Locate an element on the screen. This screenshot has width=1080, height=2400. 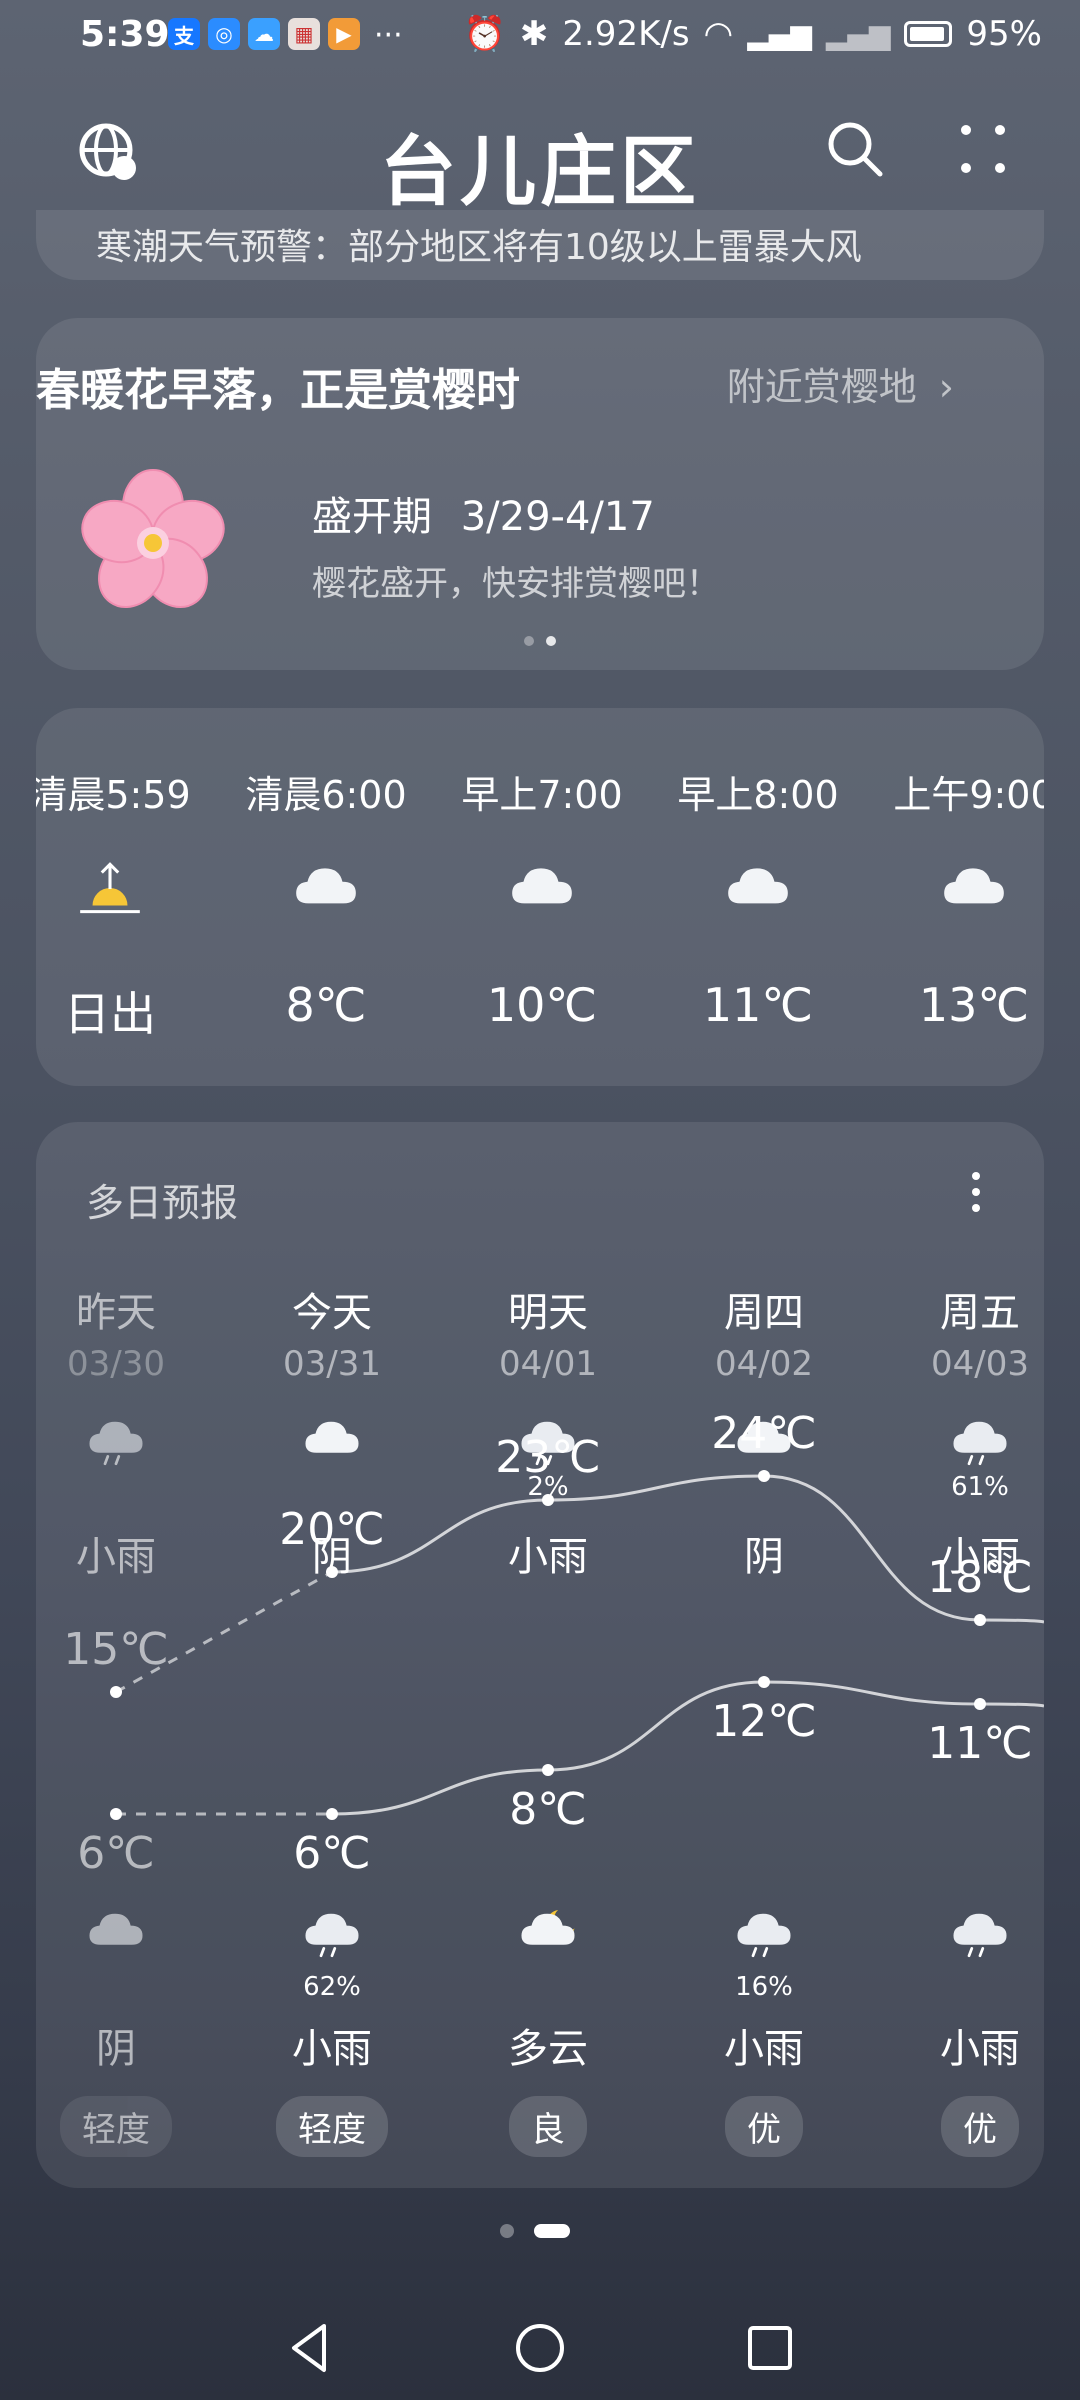
browser-icon: ◎ is located at coordinates (224, 34).